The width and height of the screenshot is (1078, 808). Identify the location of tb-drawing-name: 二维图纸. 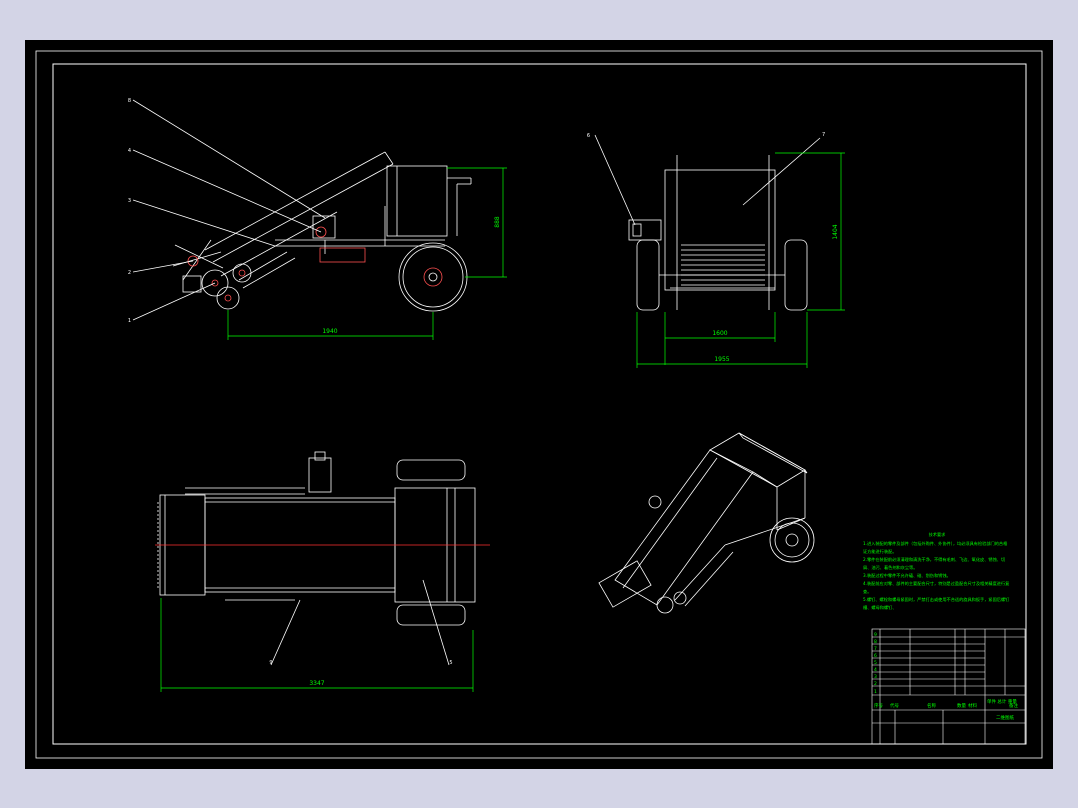
(1005, 717).